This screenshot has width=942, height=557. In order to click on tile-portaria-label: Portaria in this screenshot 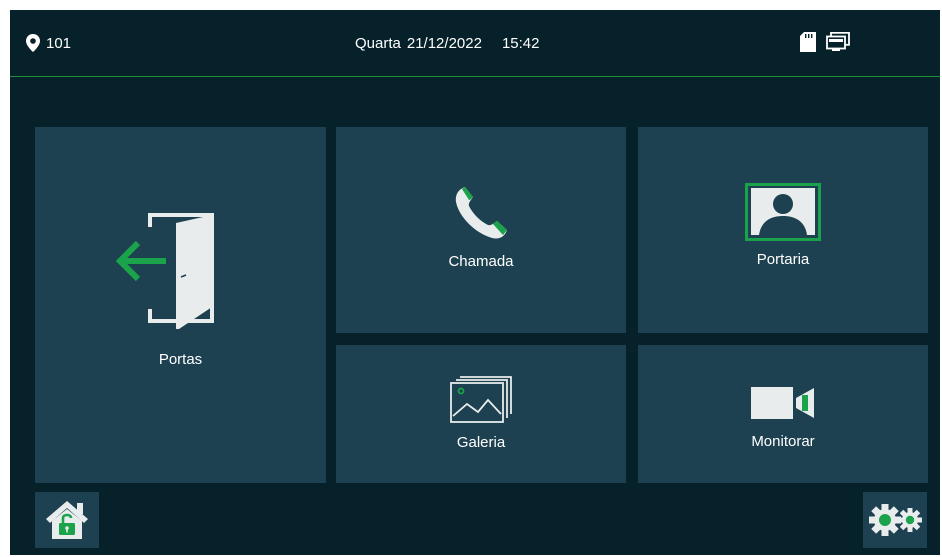, I will do `click(783, 259)`.